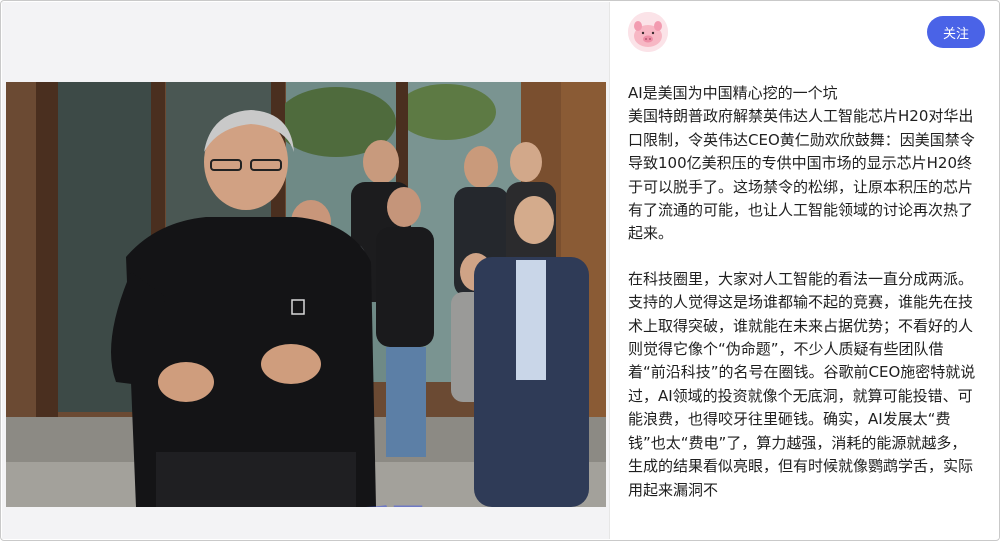 The image size is (1000, 541). Describe the element at coordinates (476, 500) in the screenshot. I see `watermark-text: 币圈 BiaNews` at that location.